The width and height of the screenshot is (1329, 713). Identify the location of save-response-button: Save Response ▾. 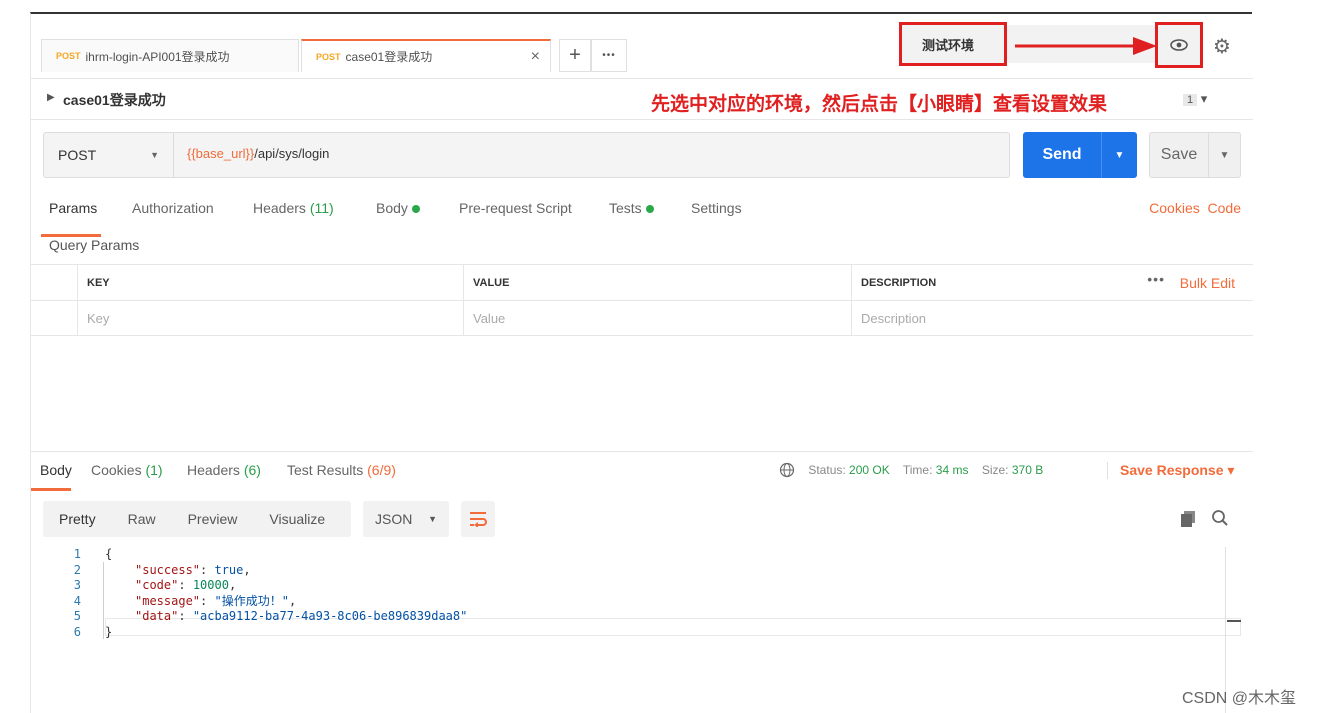
(1170, 470).